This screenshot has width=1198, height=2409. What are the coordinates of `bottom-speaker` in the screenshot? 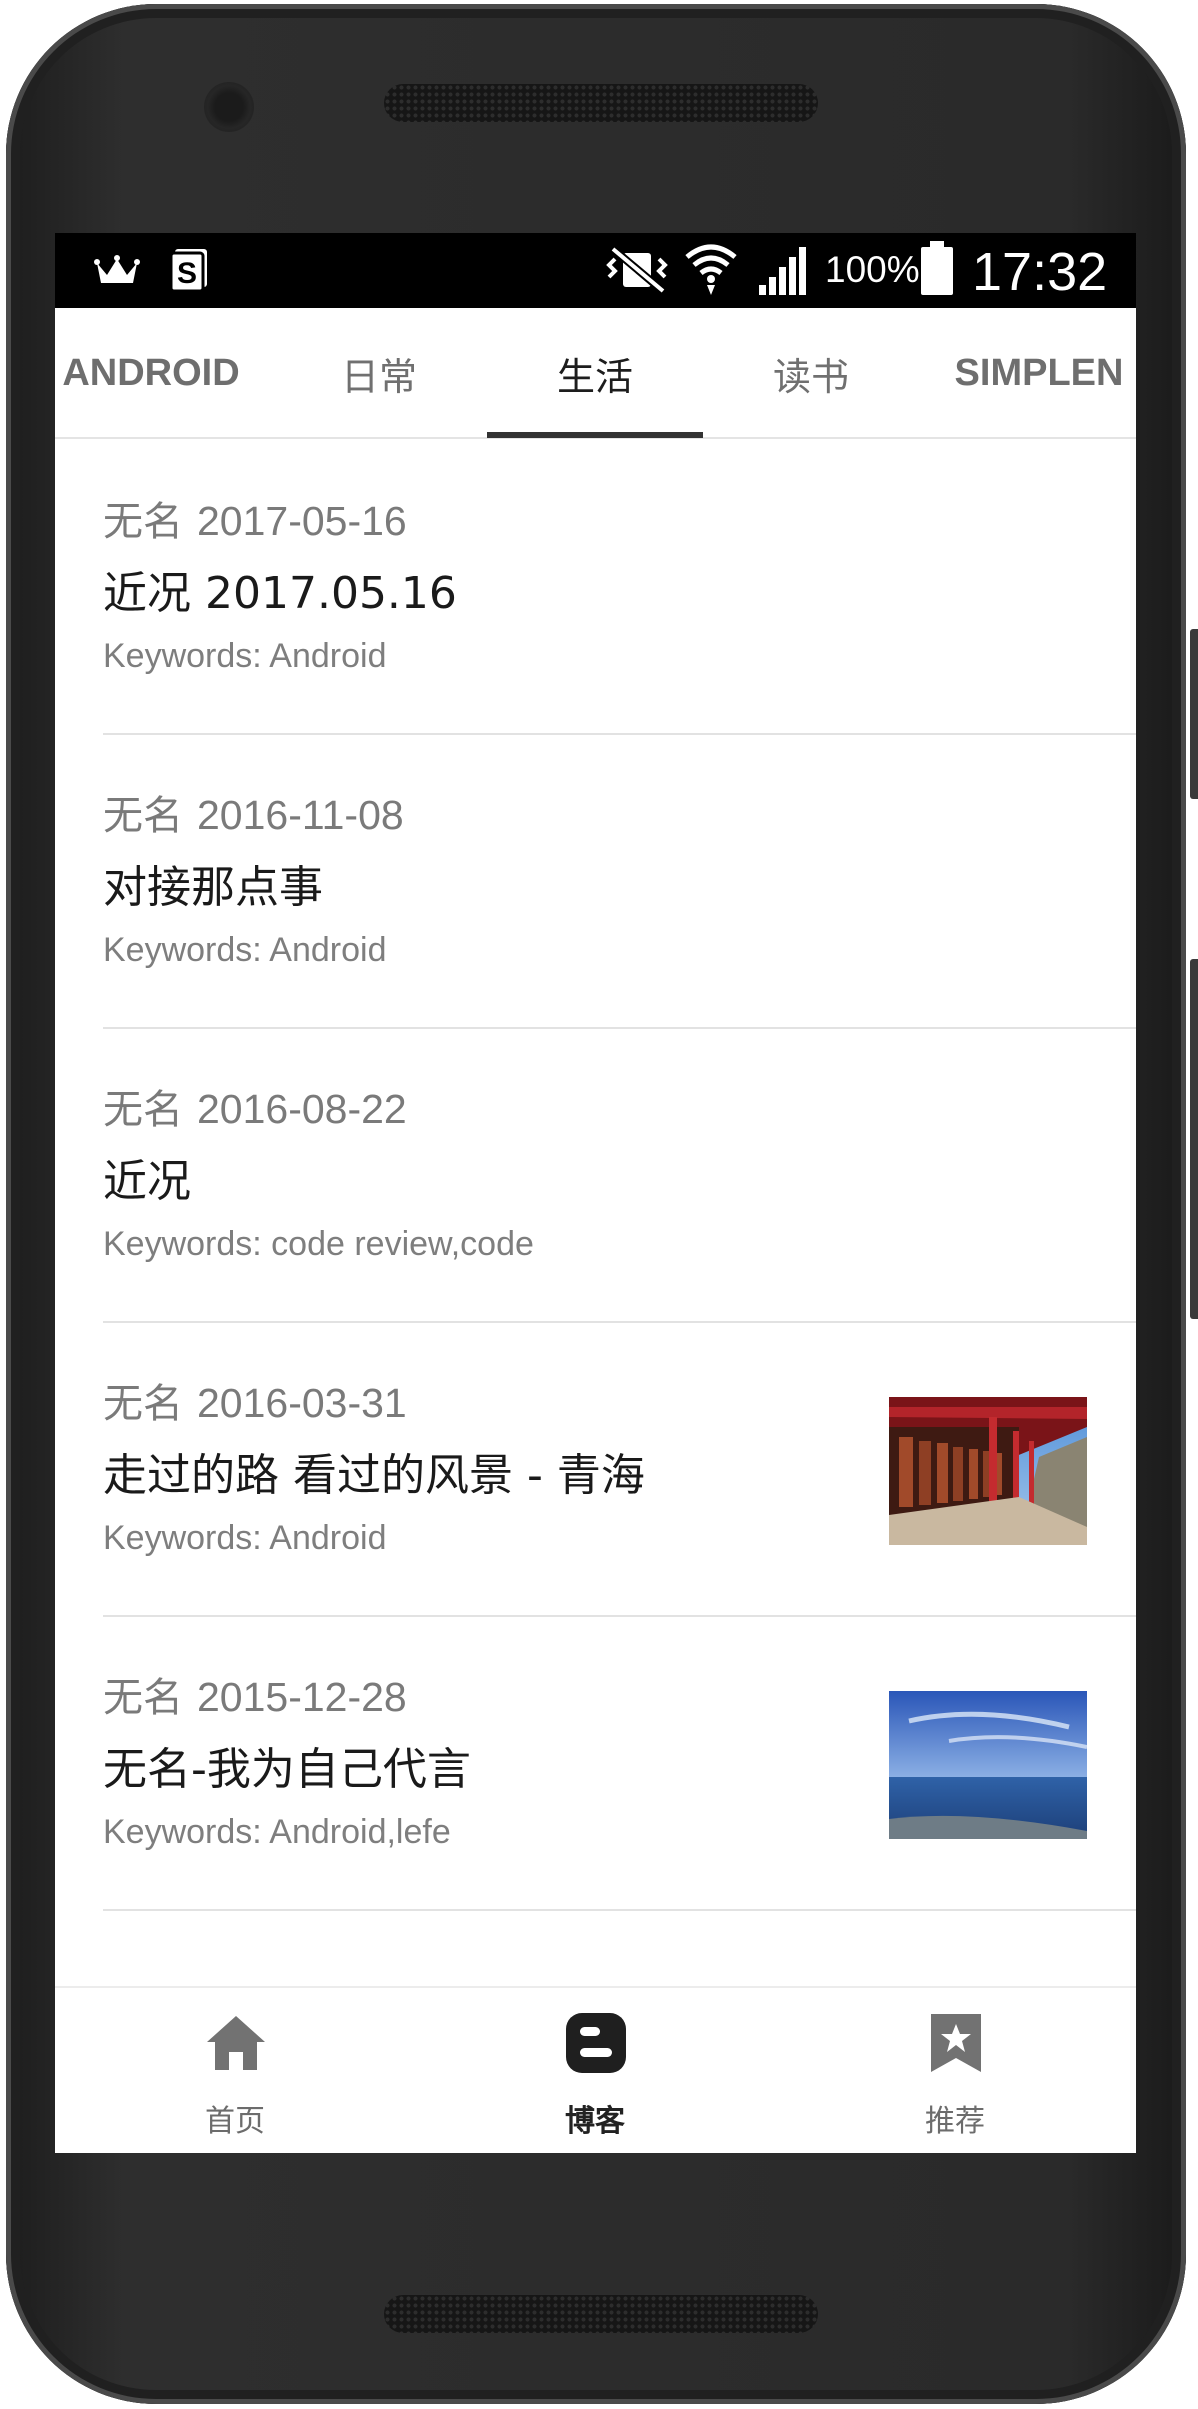 It's located at (601, 2314).